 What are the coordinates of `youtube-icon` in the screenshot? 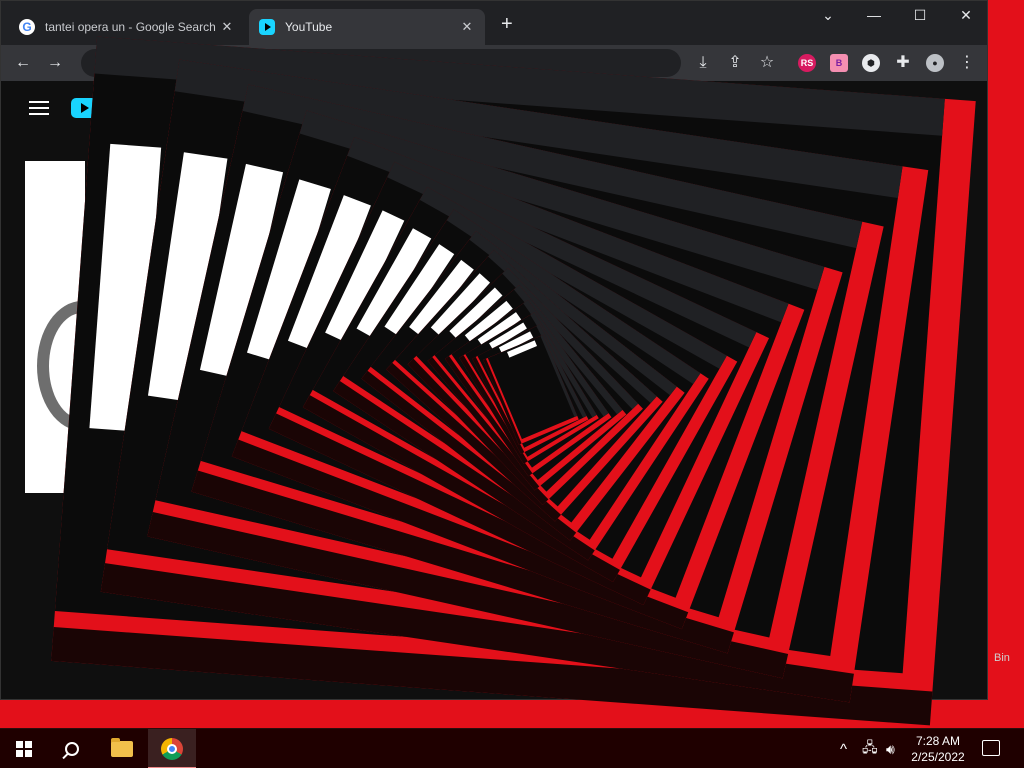 It's located at (267, 27).